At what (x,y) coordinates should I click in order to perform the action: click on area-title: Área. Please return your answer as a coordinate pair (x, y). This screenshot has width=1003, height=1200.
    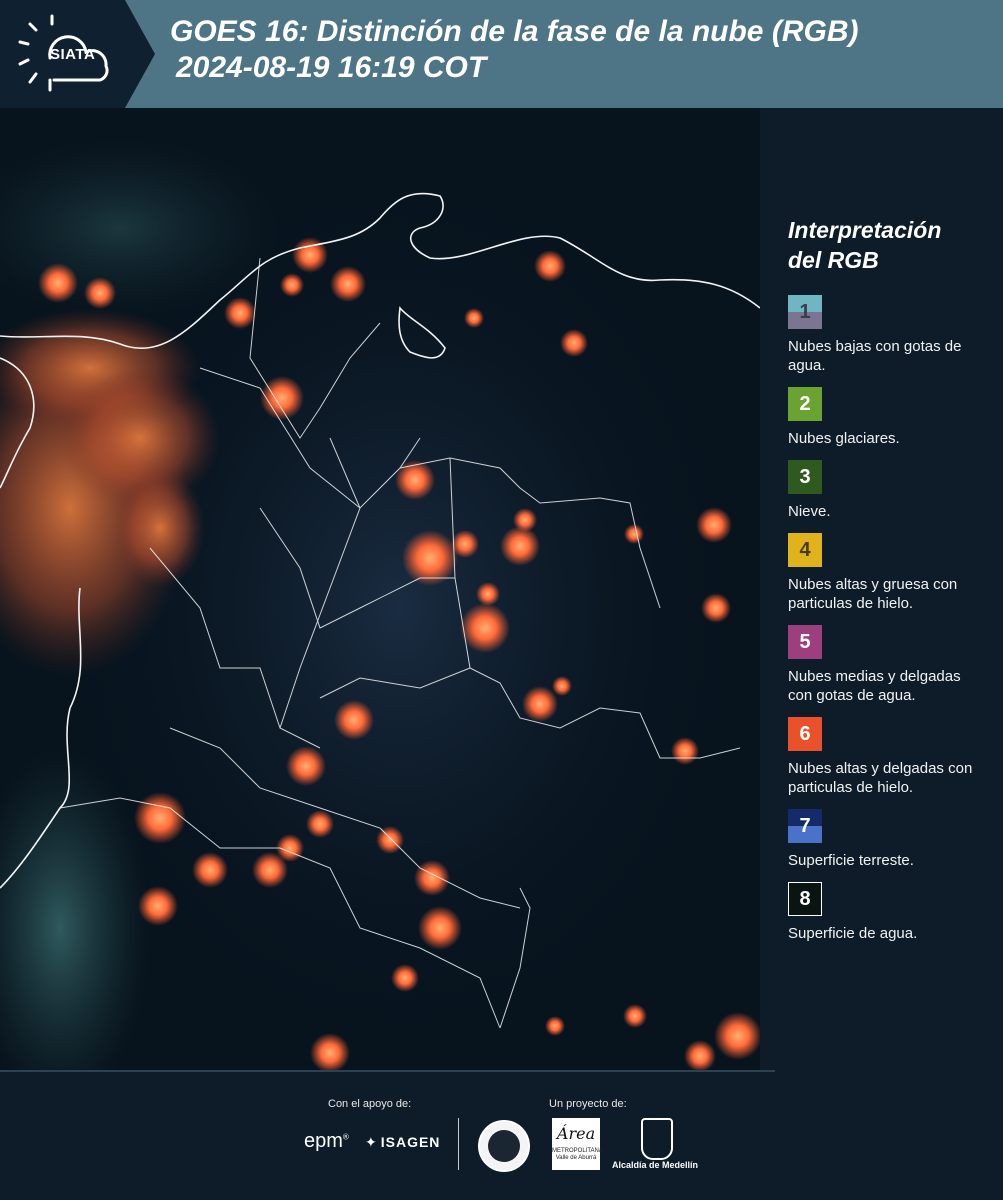
    Looking at the image, I should click on (576, 1133).